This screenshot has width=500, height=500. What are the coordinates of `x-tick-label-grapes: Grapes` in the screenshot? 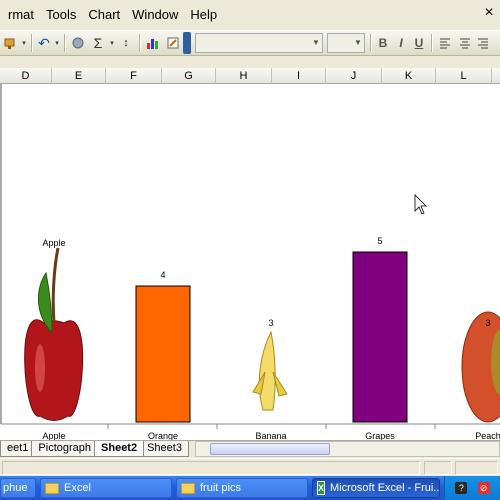 It's located at (380, 435).